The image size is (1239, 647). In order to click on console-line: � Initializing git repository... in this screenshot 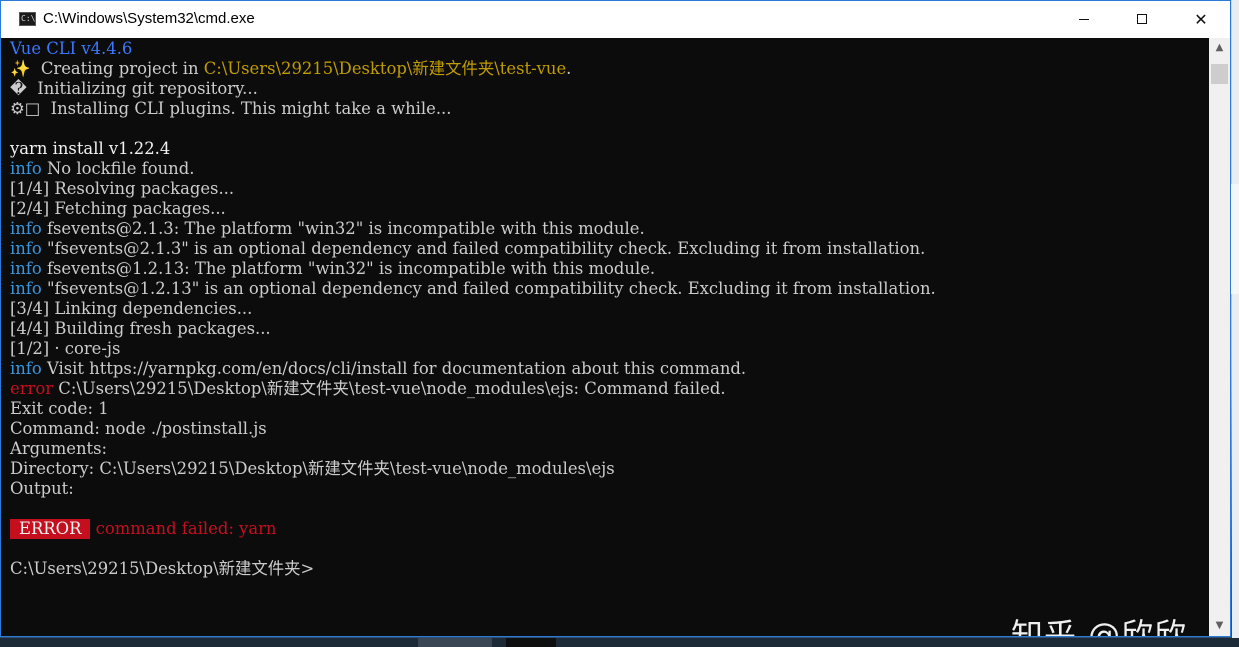, I will do `click(473, 89)`.